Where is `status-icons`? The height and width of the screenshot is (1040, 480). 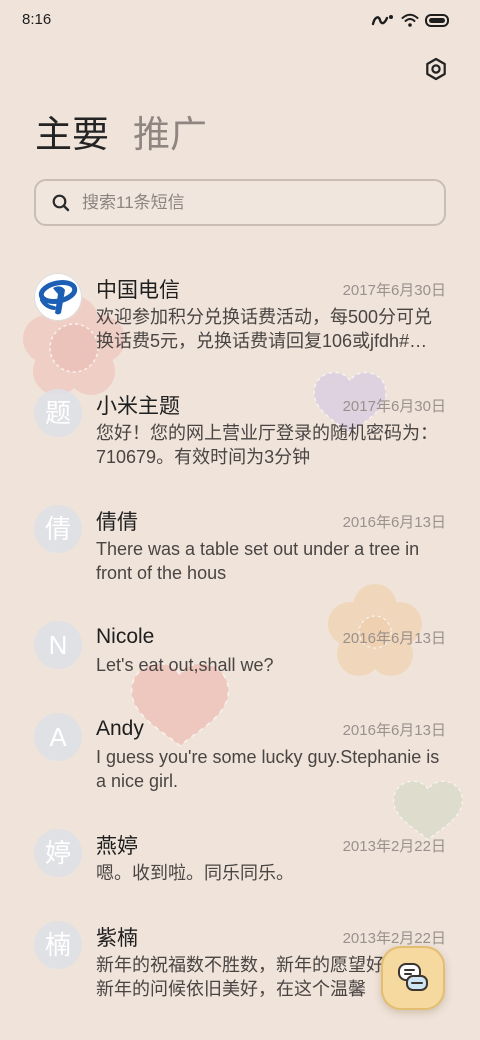 status-icons is located at coordinates (410, 20).